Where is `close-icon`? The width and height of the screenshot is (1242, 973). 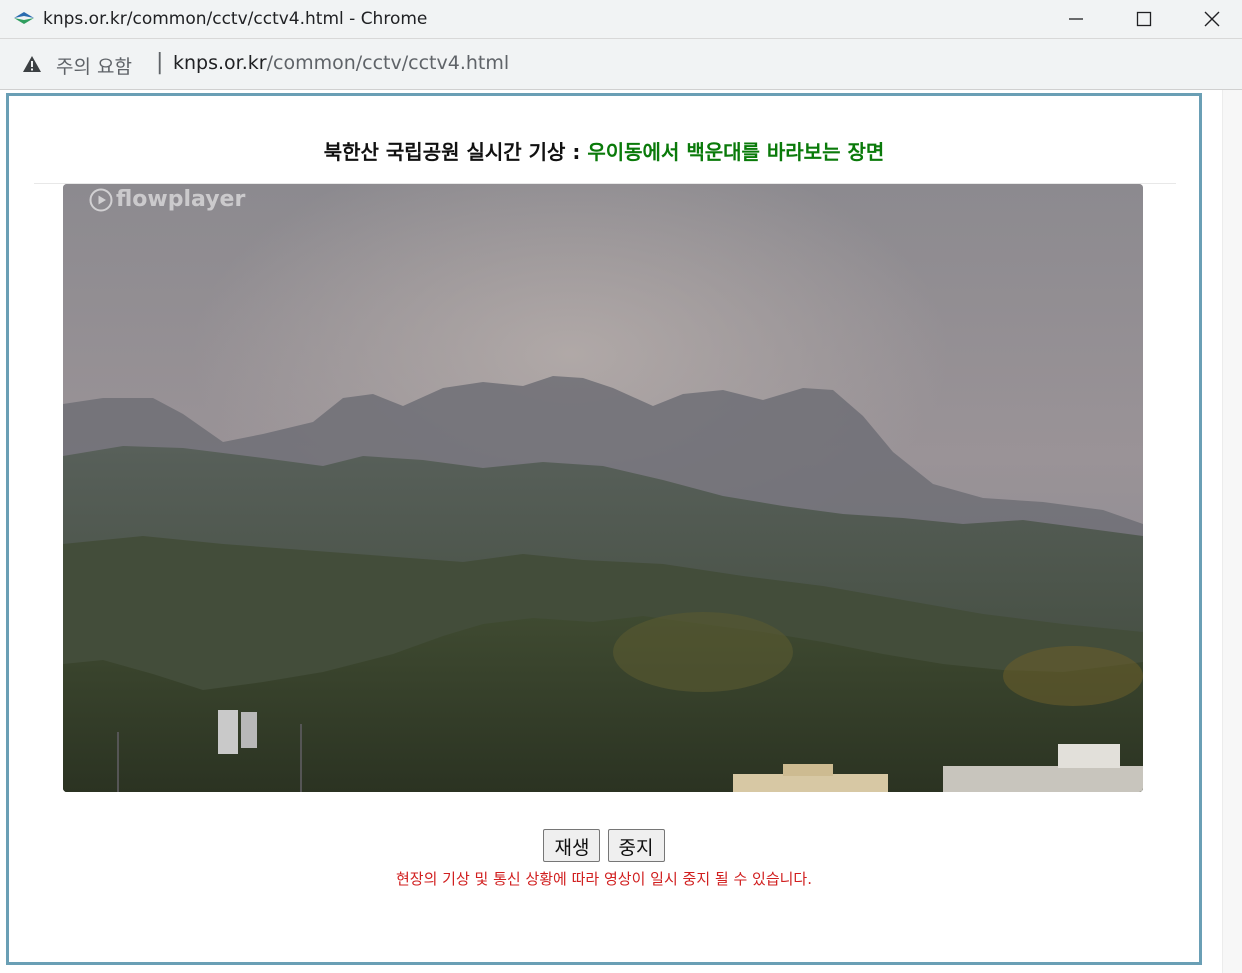
close-icon is located at coordinates (1212, 19).